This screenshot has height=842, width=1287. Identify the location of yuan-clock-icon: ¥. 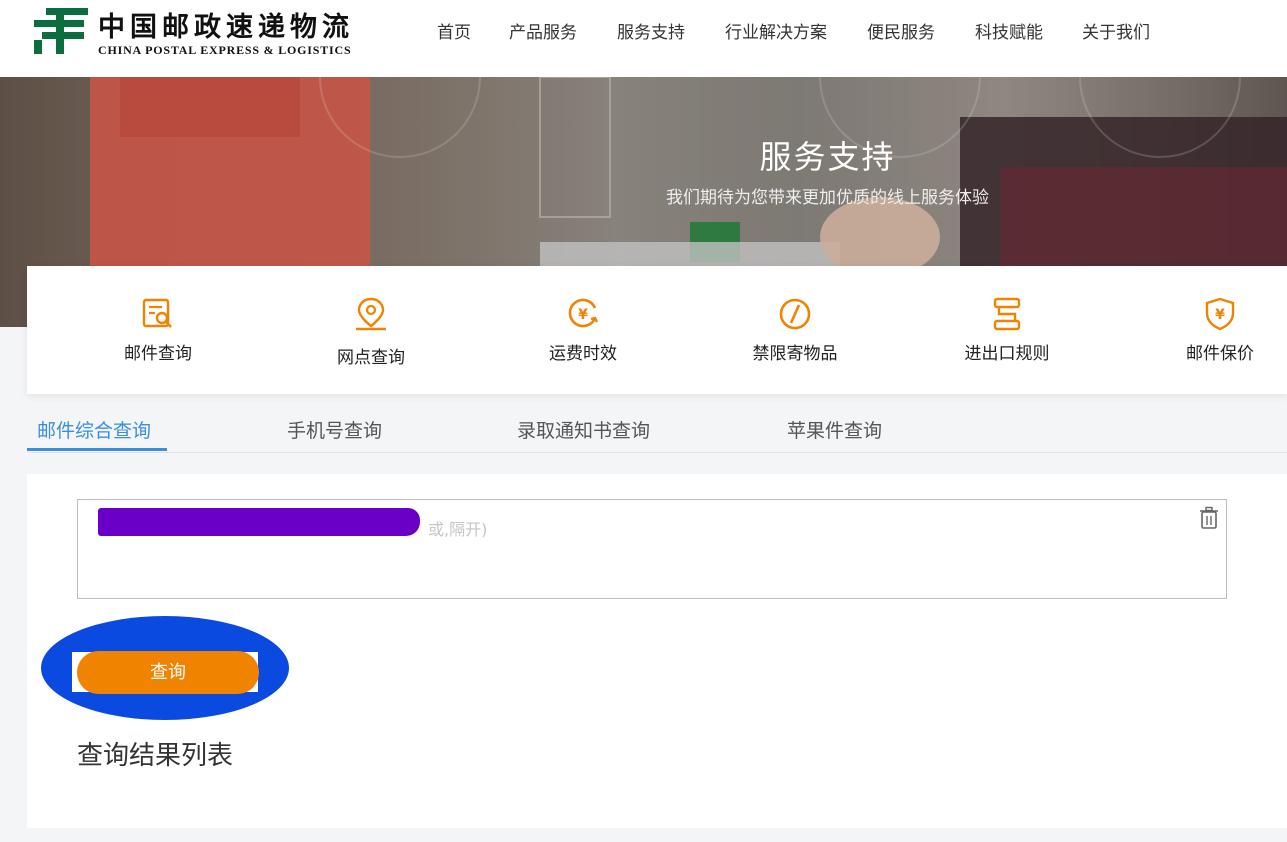
(583, 313).